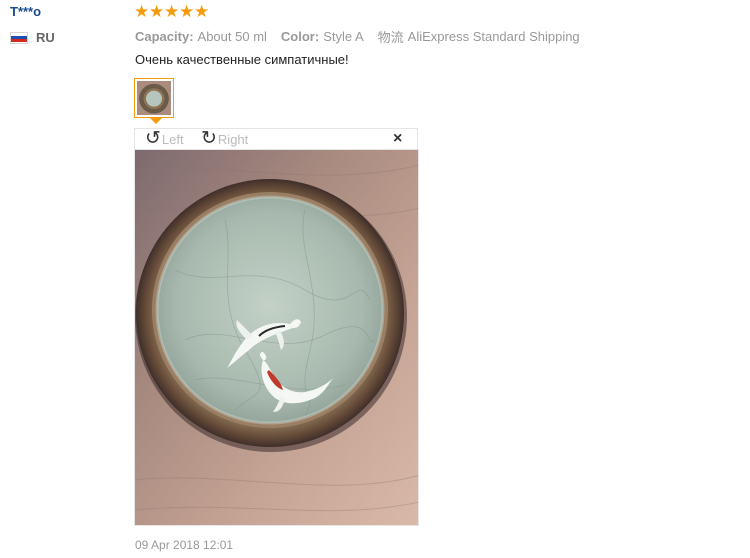 The width and height of the screenshot is (750, 558). What do you see at coordinates (32, 37) in the screenshot?
I see `reviewer-country: RU` at bounding box center [32, 37].